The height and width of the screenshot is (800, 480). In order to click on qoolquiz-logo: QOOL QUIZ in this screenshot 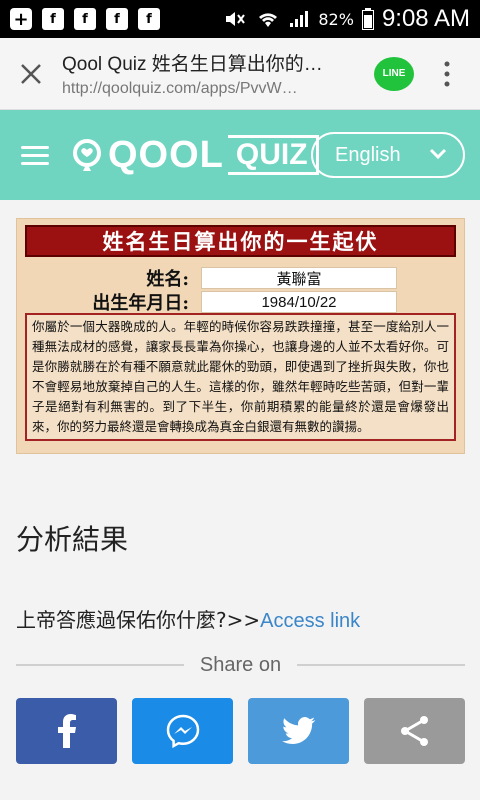, I will do `click(194, 155)`.